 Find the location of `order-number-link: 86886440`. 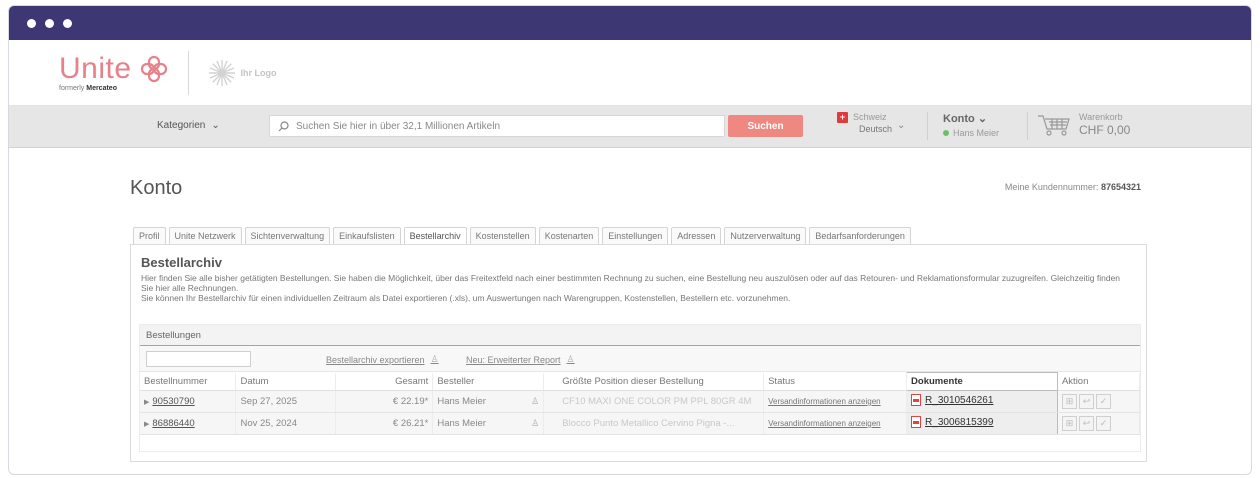

order-number-link: 86886440 is located at coordinates (173, 423).